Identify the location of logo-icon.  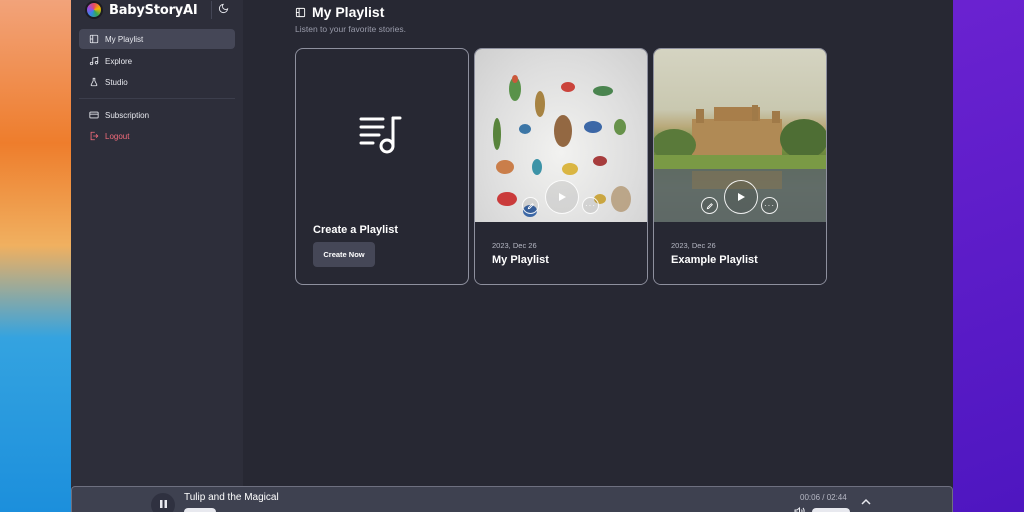
(94, 10).